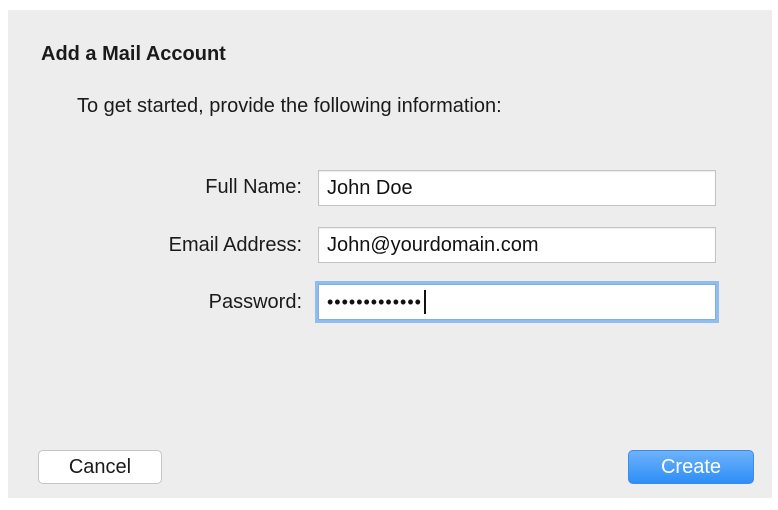 The image size is (778, 510). What do you see at coordinates (517, 245) in the screenshot?
I see `email-address-field` at bounding box center [517, 245].